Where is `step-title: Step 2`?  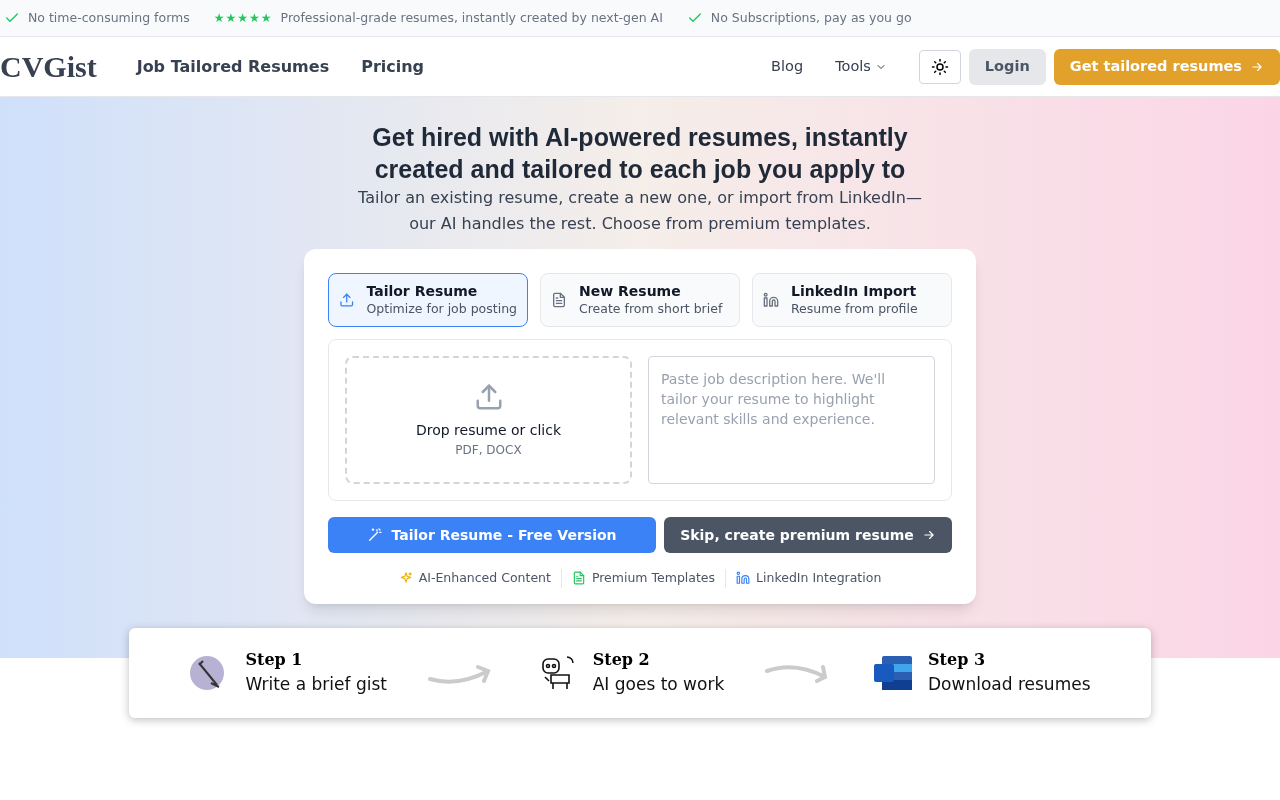
step-title: Step 2 is located at coordinates (621, 660).